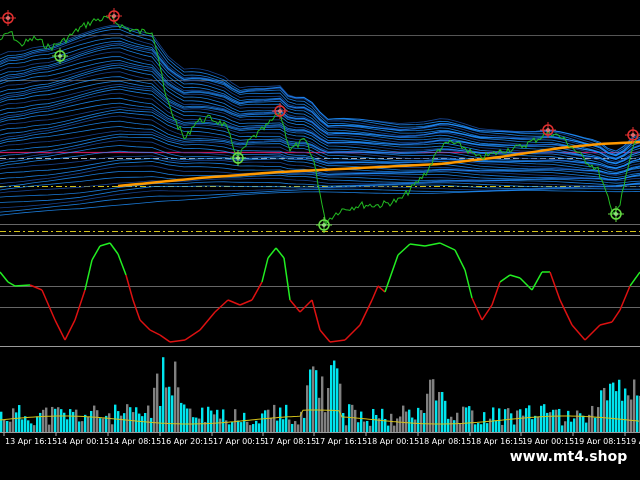 This screenshot has width=640, height=480. What do you see at coordinates (341, 441) in the screenshot?
I see `time-axis-label: 17 Apr 16:15` at bounding box center [341, 441].